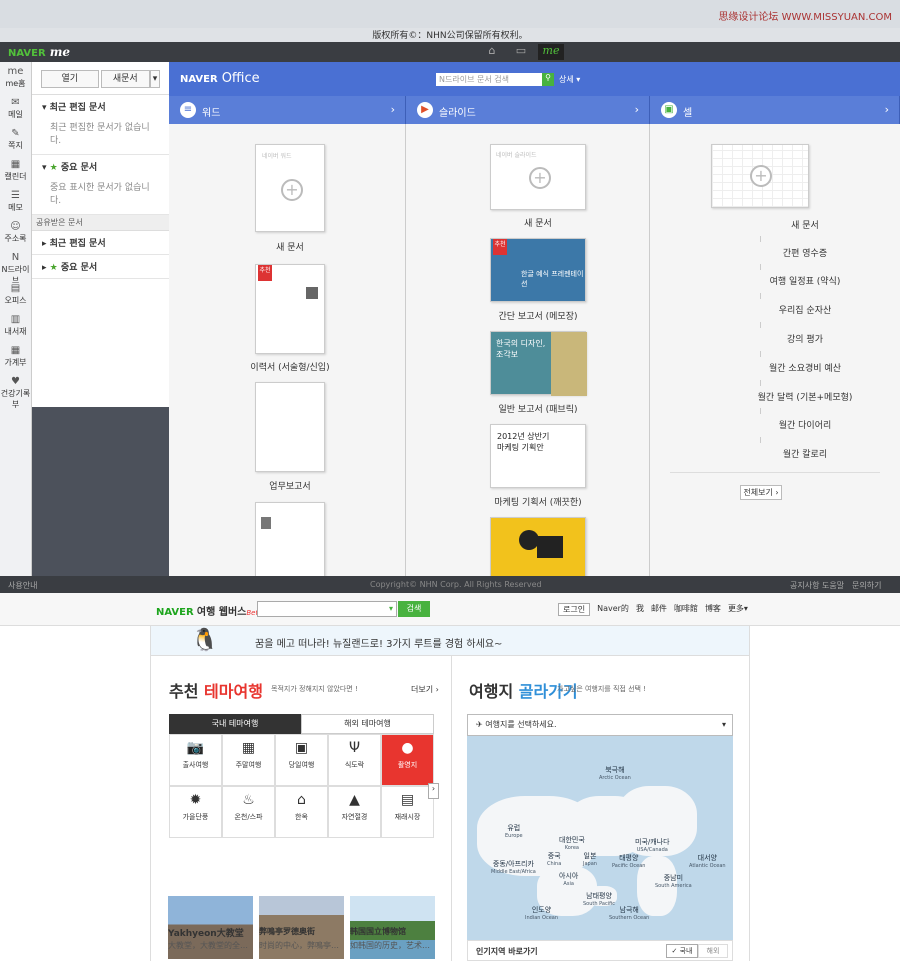 The height and width of the screenshot is (961, 900). What do you see at coordinates (287, 931) in the screenshot?
I see `photo-title: 弊鳴亭罗德奥街` at bounding box center [287, 931].